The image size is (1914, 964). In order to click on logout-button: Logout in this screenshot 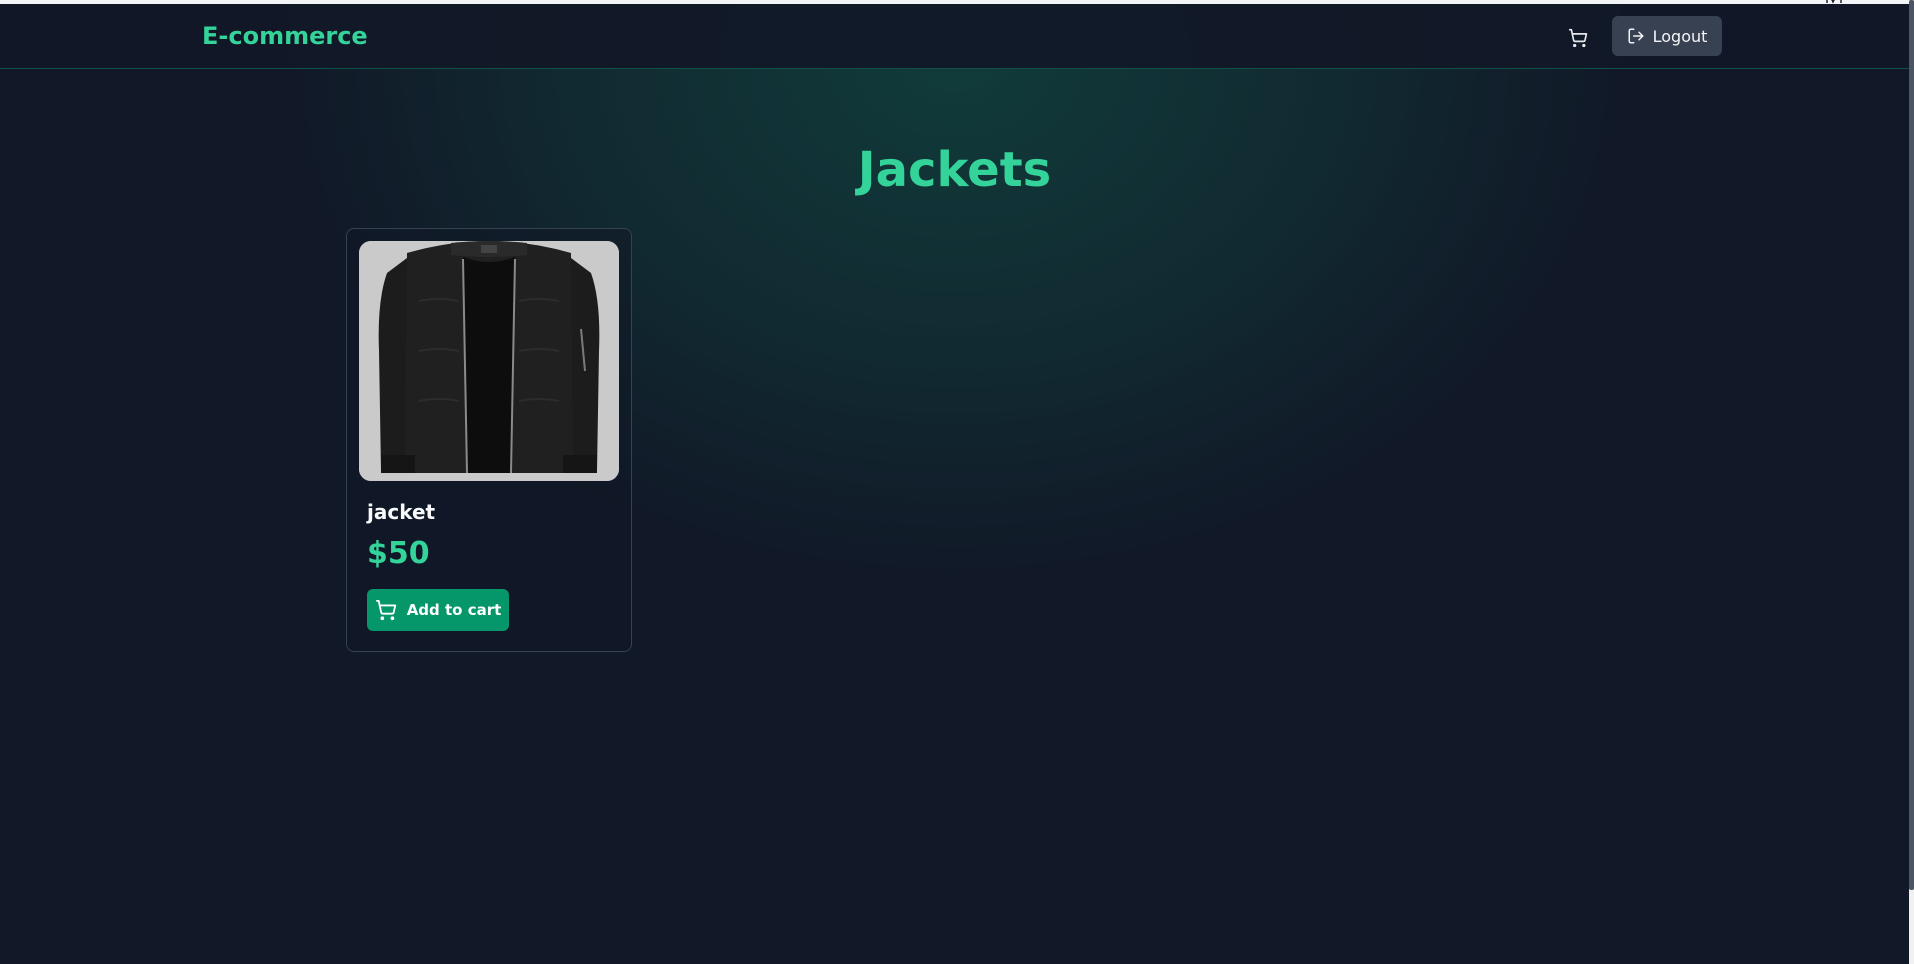, I will do `click(1667, 36)`.